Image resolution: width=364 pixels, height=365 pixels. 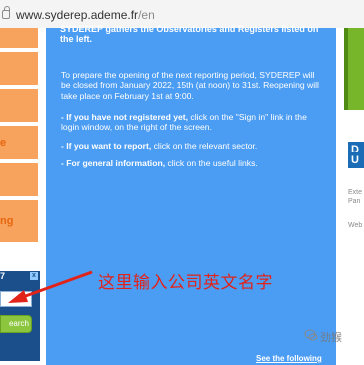 What do you see at coordinates (50, 286) in the screenshot?
I see `annotation-arrow-icon` at bounding box center [50, 286].